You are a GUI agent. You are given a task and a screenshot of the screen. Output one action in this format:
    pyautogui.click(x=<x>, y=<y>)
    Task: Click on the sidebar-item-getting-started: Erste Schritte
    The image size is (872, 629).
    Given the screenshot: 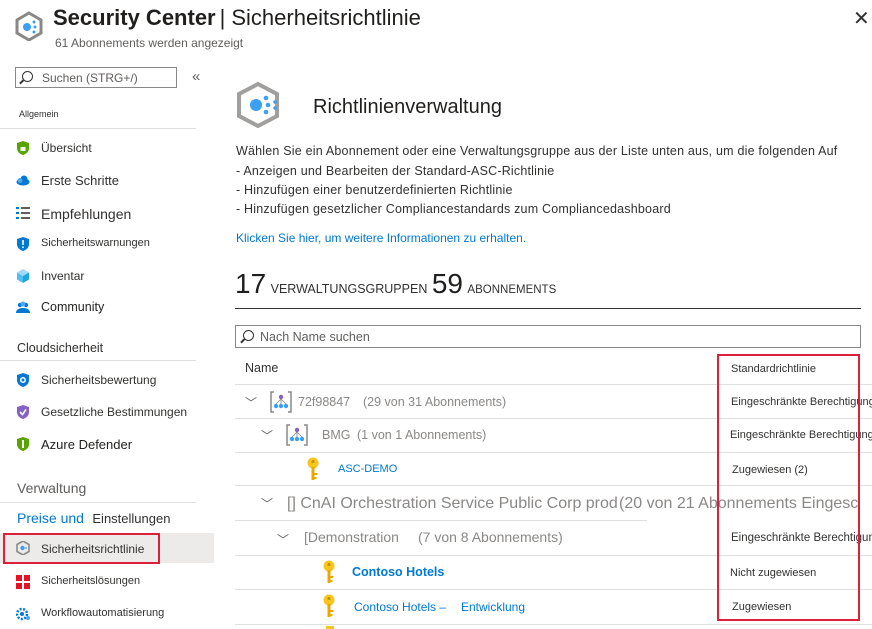 What is the action you would take?
    pyautogui.click(x=107, y=180)
    